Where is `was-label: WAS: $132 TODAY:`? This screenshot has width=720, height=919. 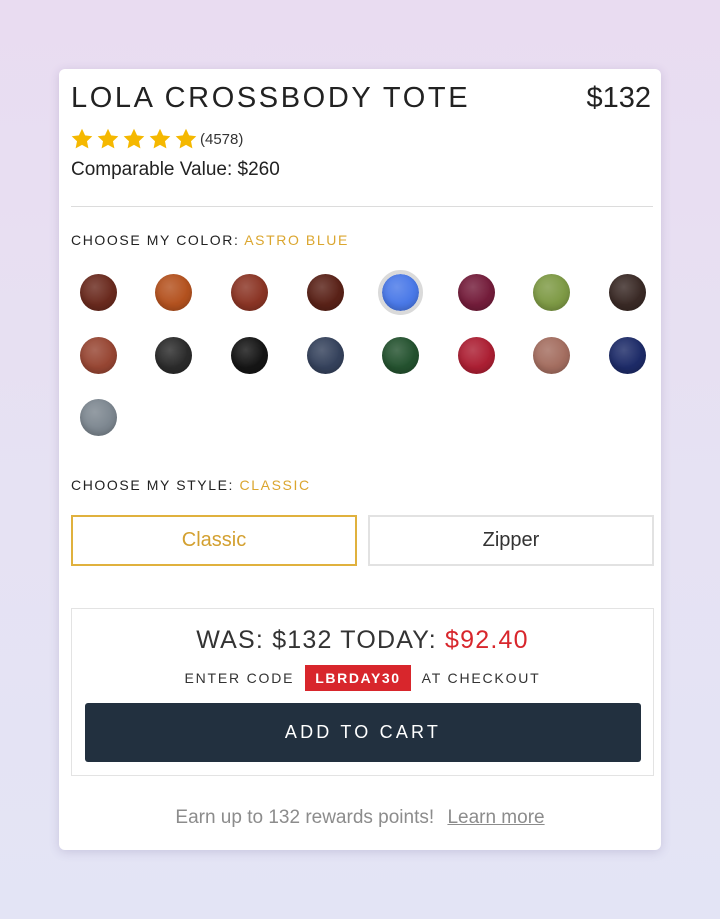 was-label: WAS: $132 TODAY: is located at coordinates (316, 640).